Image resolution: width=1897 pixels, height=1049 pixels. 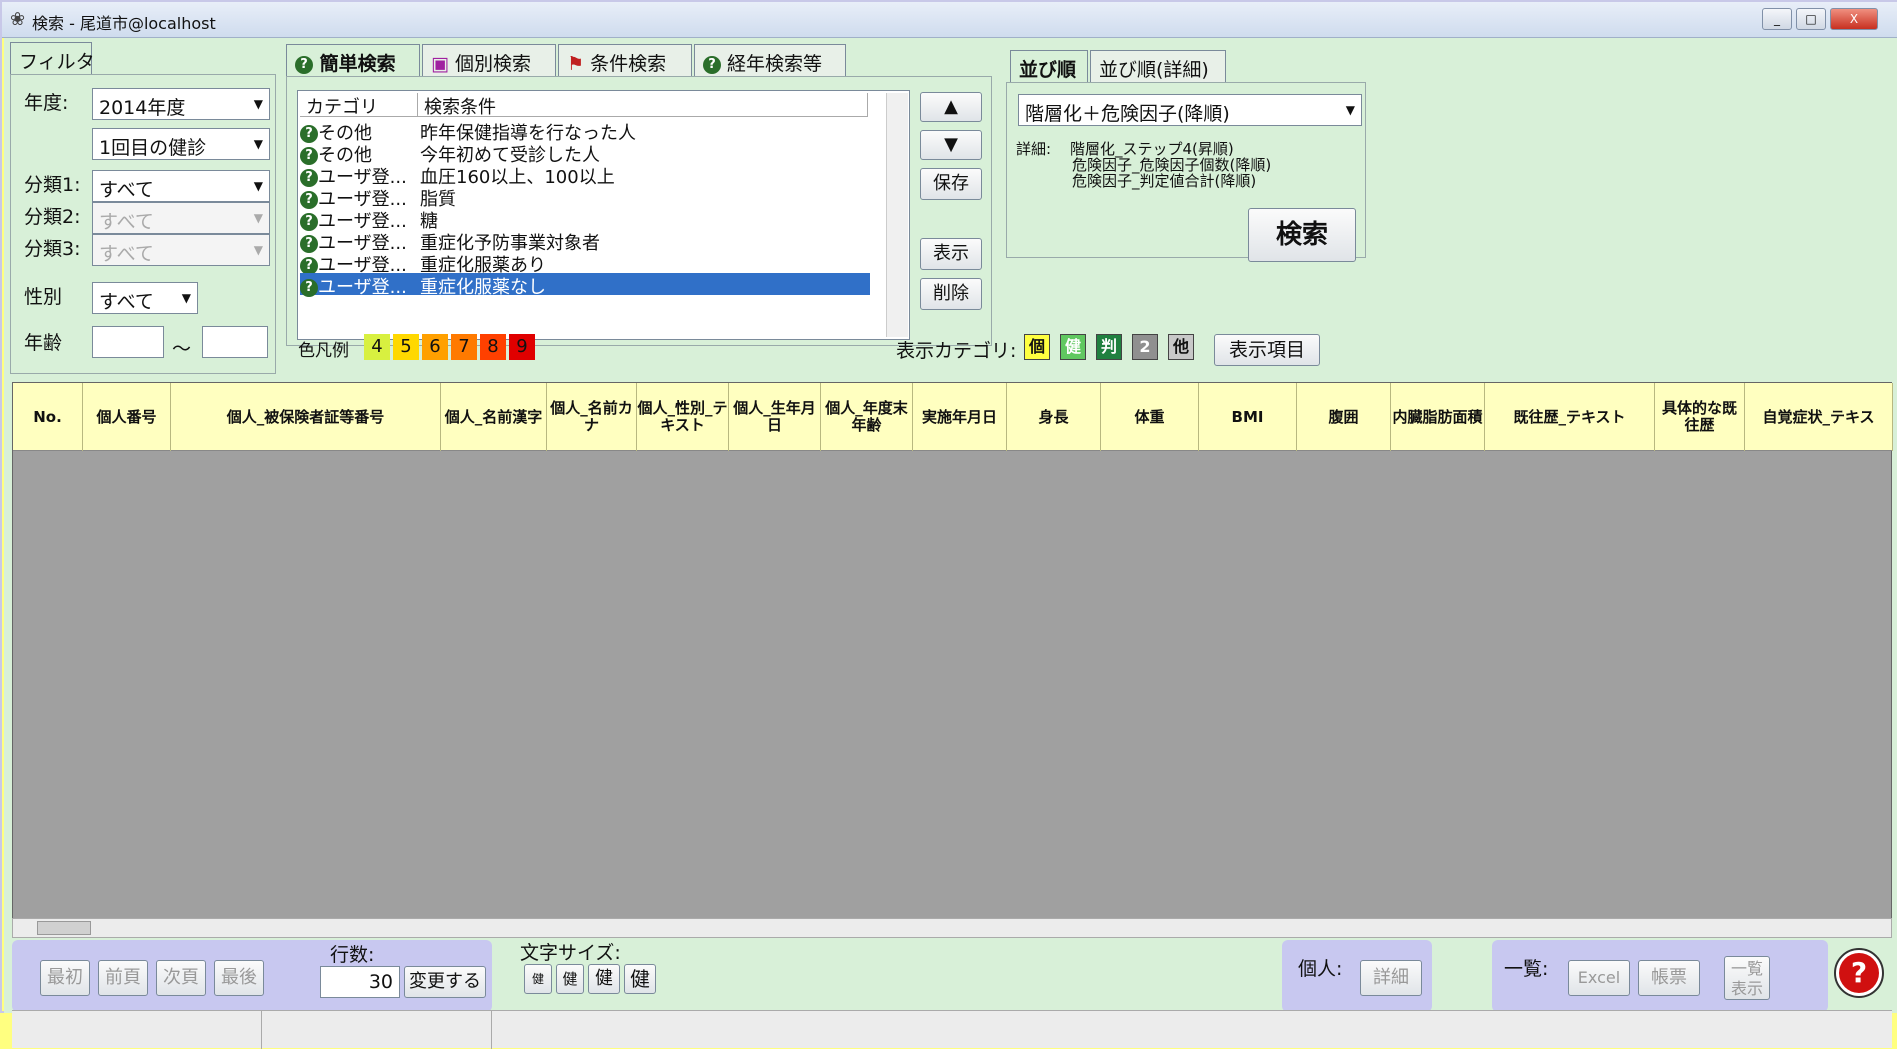 I want to click on font-size-small-button: 健, so click(x=570, y=979).